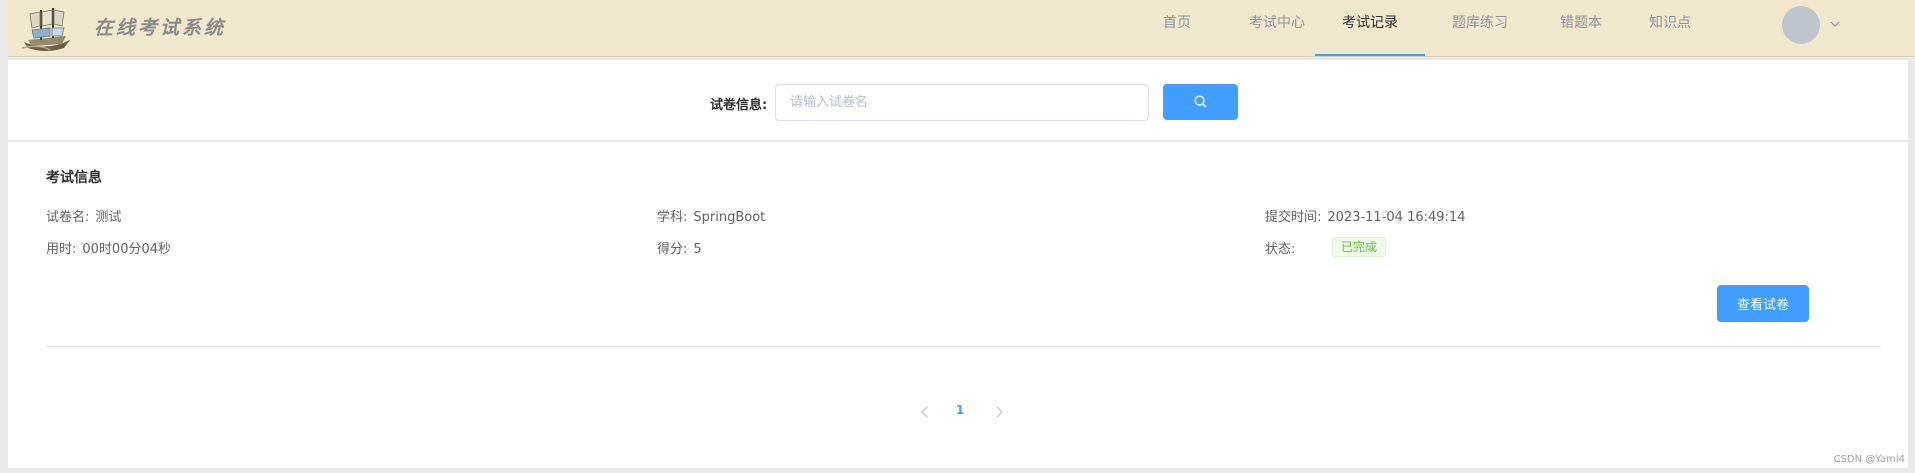 This screenshot has height=473, width=1915. Describe the element at coordinates (160, 28) in the screenshot. I see `app-title: 在线考试系统` at that location.